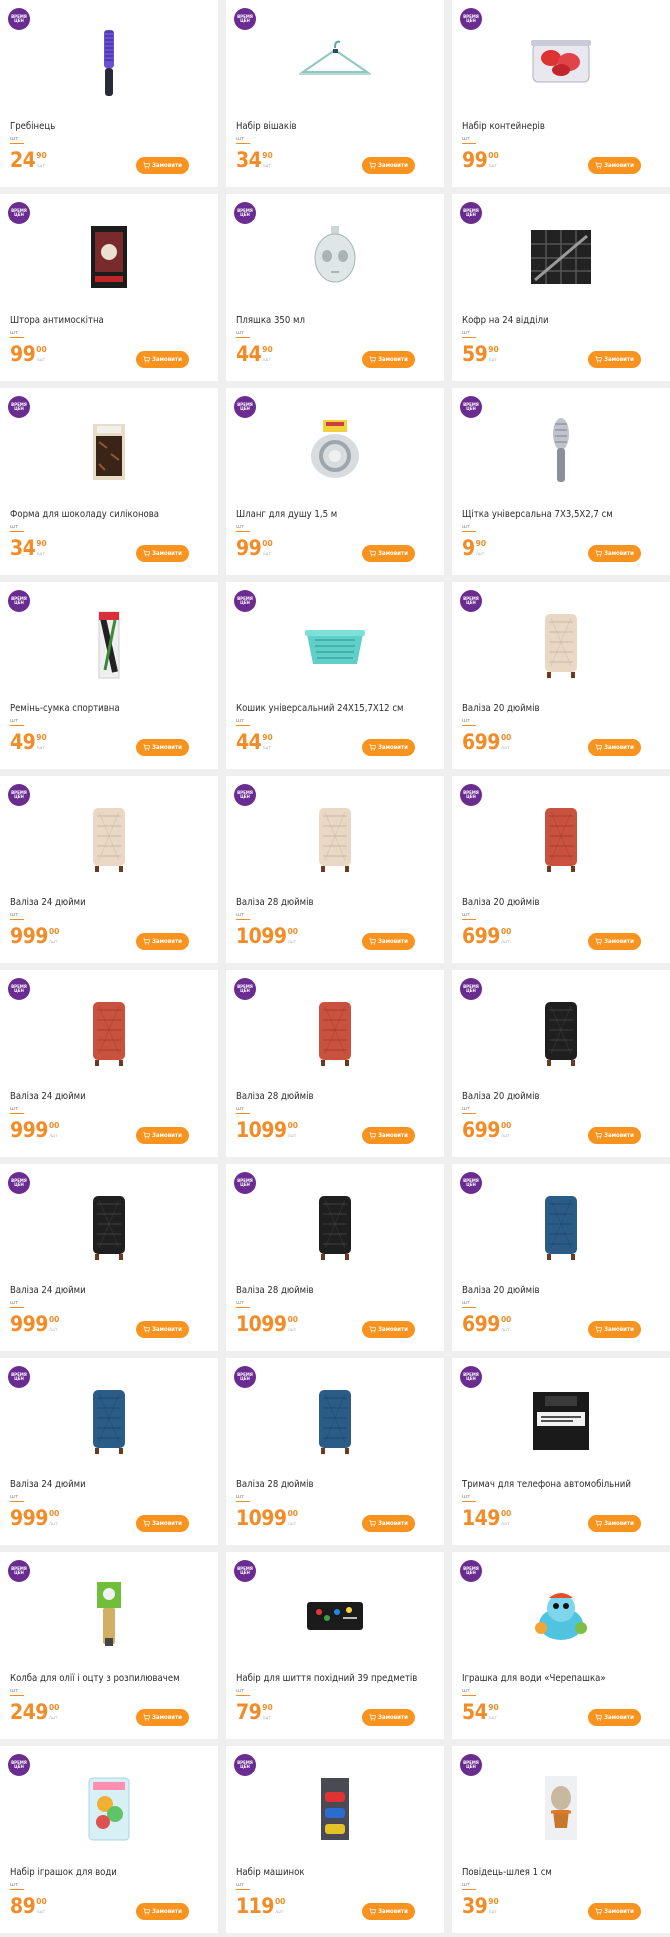 The image size is (670, 1937). I want to click on product-card: ВРЕМЯ ЦЕН Набір вішаків шт 34 90/шт Замовити, so click(335, 93).